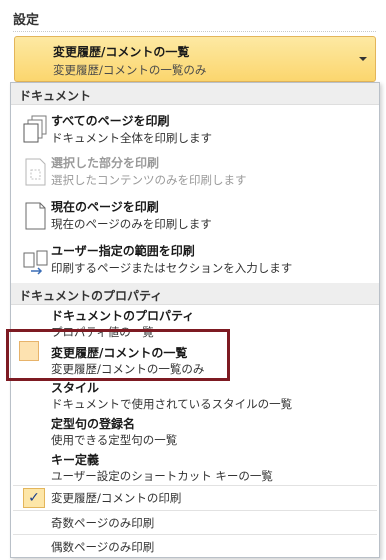 The height and width of the screenshot is (560, 386). What do you see at coordinates (194, 31) in the screenshot?
I see `heading-divider` at bounding box center [194, 31].